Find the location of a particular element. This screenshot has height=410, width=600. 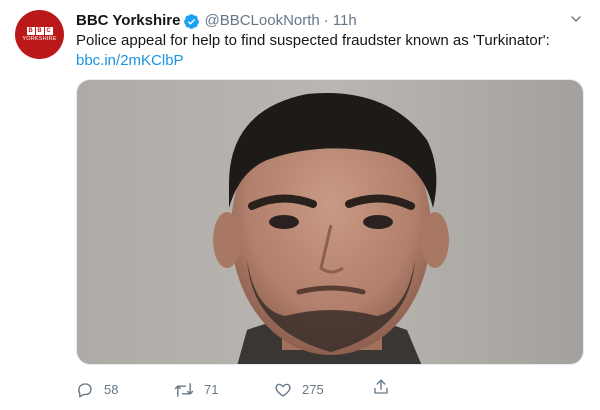

reply-count: 58 is located at coordinates (111, 389).